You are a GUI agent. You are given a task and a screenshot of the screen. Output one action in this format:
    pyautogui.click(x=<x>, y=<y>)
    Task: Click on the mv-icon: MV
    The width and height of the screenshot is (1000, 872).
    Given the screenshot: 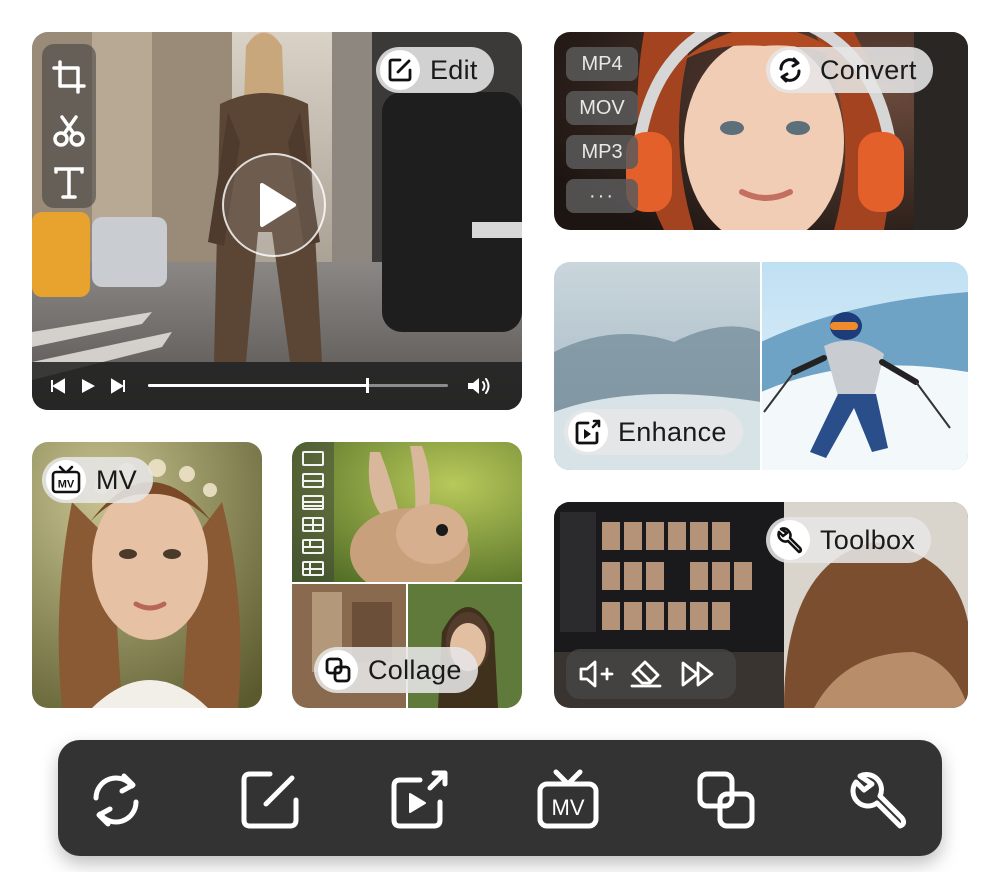 What is the action you would take?
    pyautogui.click(x=66, y=480)
    